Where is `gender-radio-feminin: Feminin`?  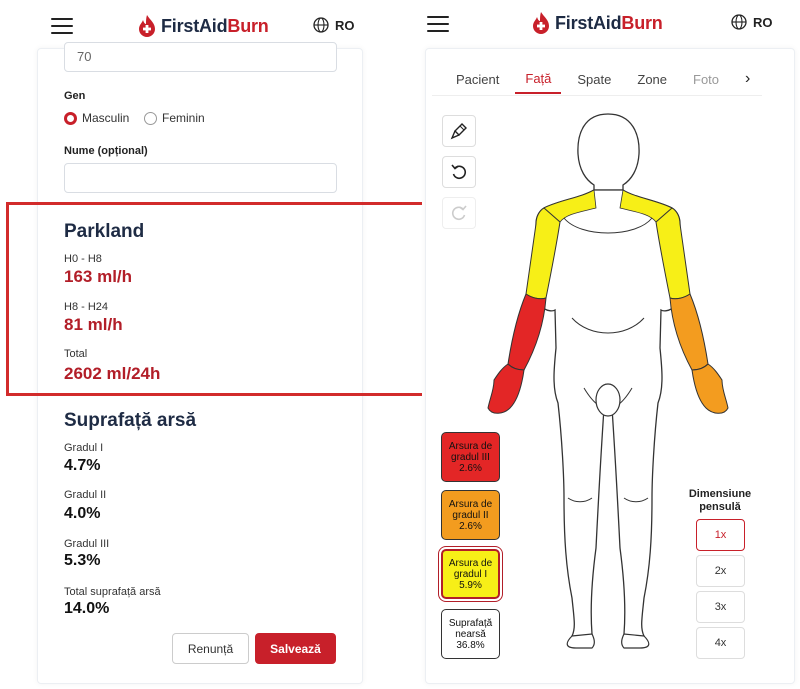
gender-radio-feminin: Feminin is located at coordinates (174, 118).